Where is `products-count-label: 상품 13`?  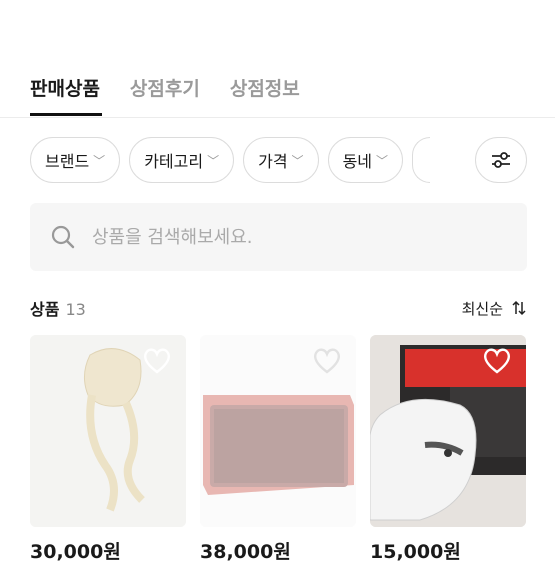
products-count-label: 상품 13 is located at coordinates (58, 308).